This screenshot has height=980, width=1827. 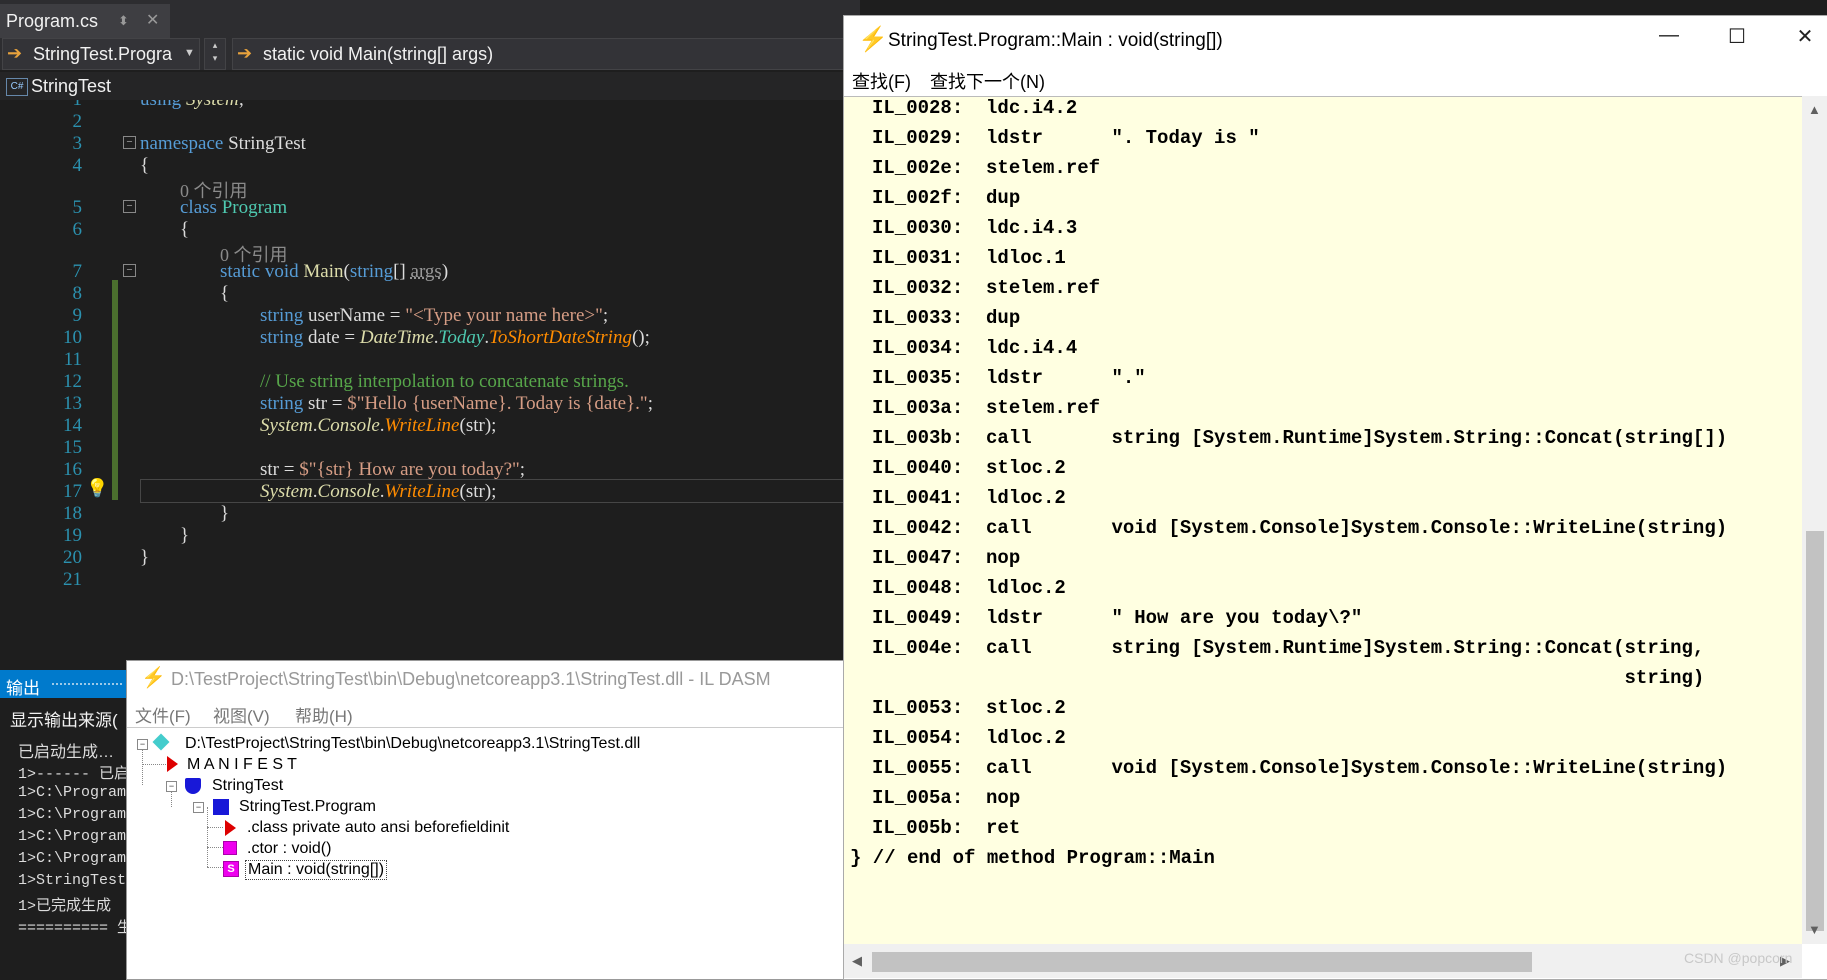 What do you see at coordinates (23, 688) in the screenshot?
I see `output-title: 输出` at bounding box center [23, 688].